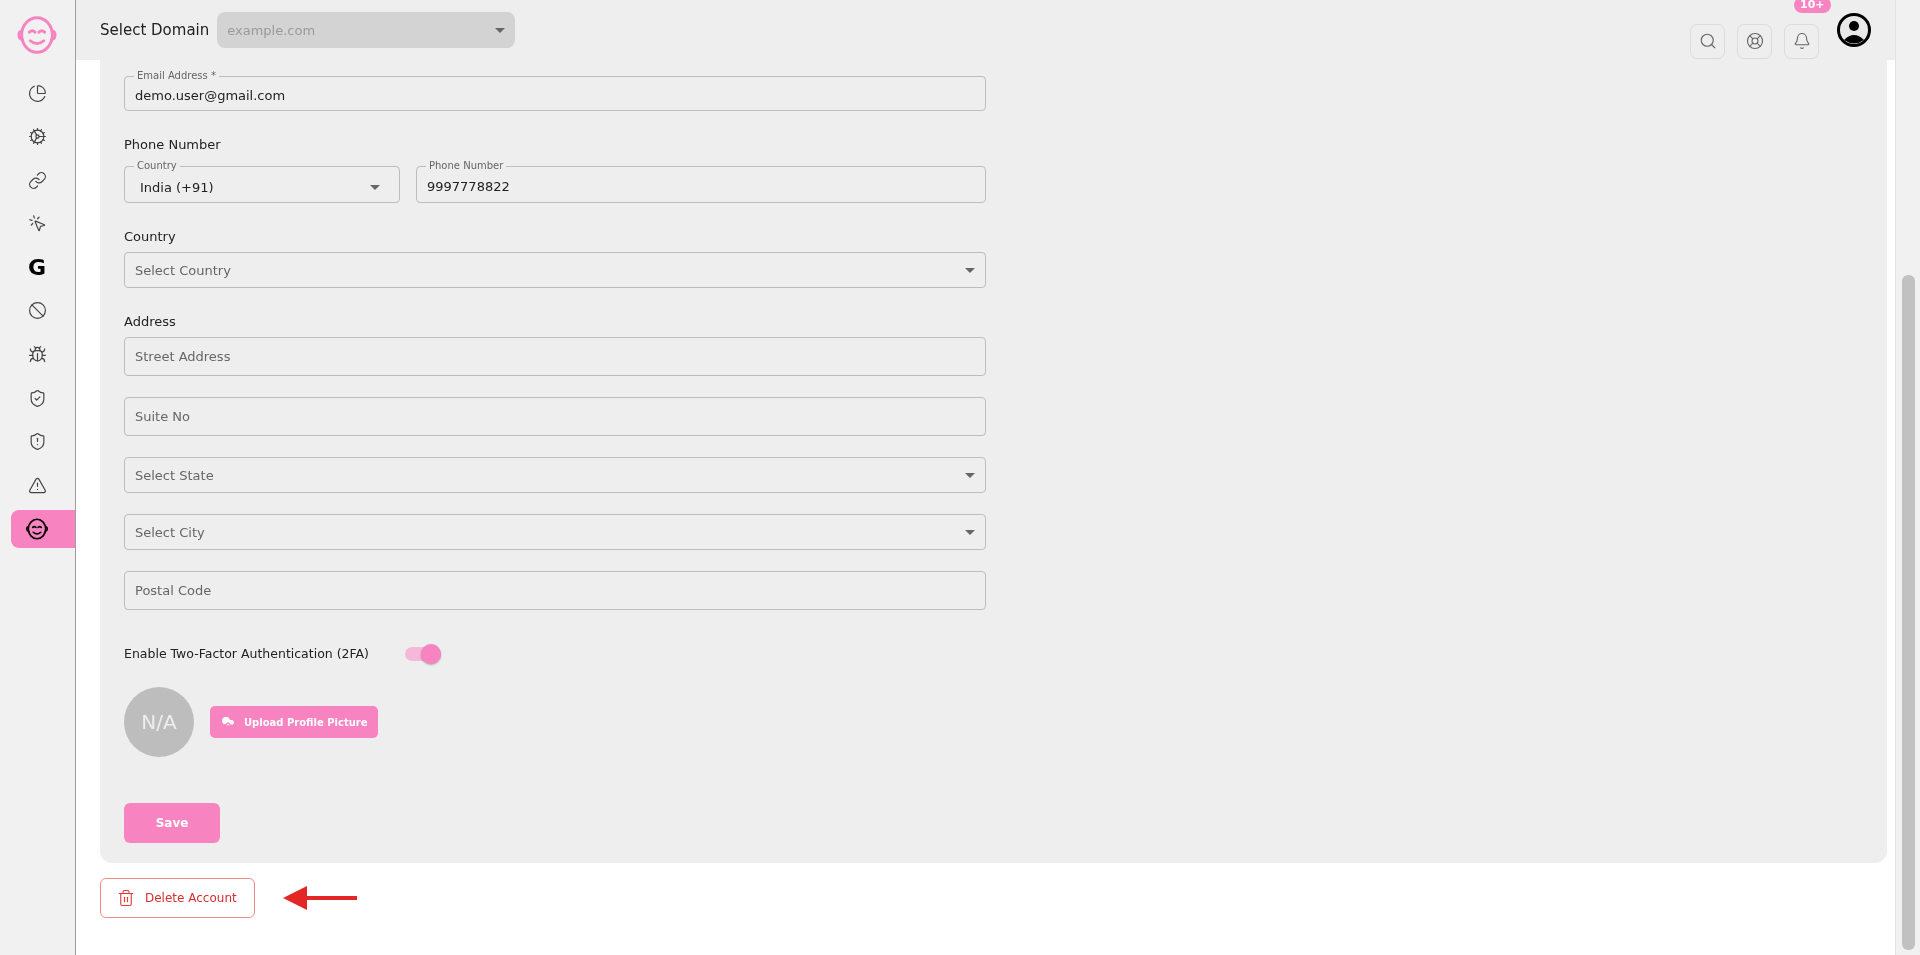 Image resolution: width=1920 pixels, height=955 pixels. I want to click on notifications-button, so click(1801, 41).